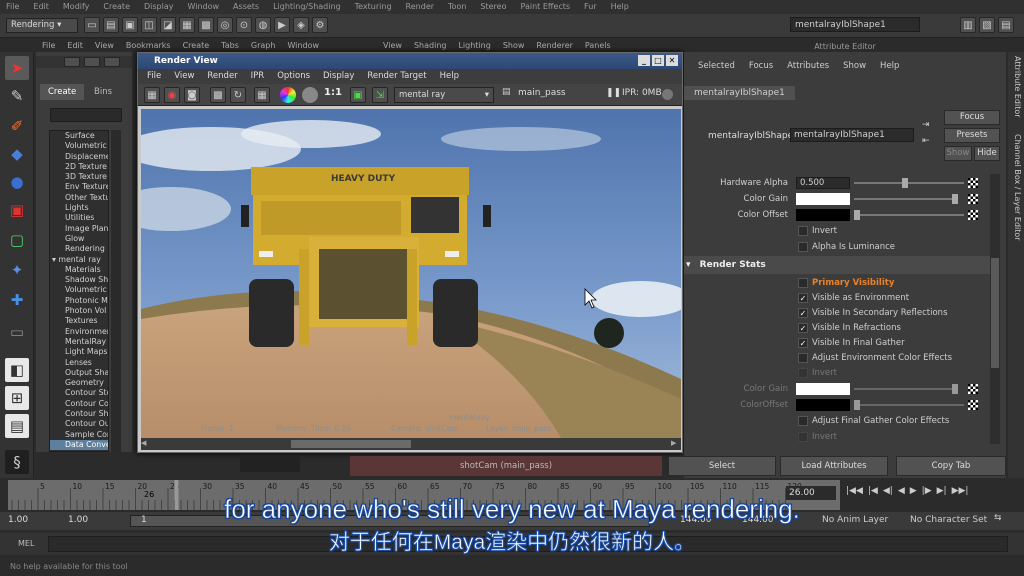 This screenshot has width=1024, height=576. What do you see at coordinates (263, 25) in the screenshot?
I see `snap-surface-icon: ◍` at bounding box center [263, 25].